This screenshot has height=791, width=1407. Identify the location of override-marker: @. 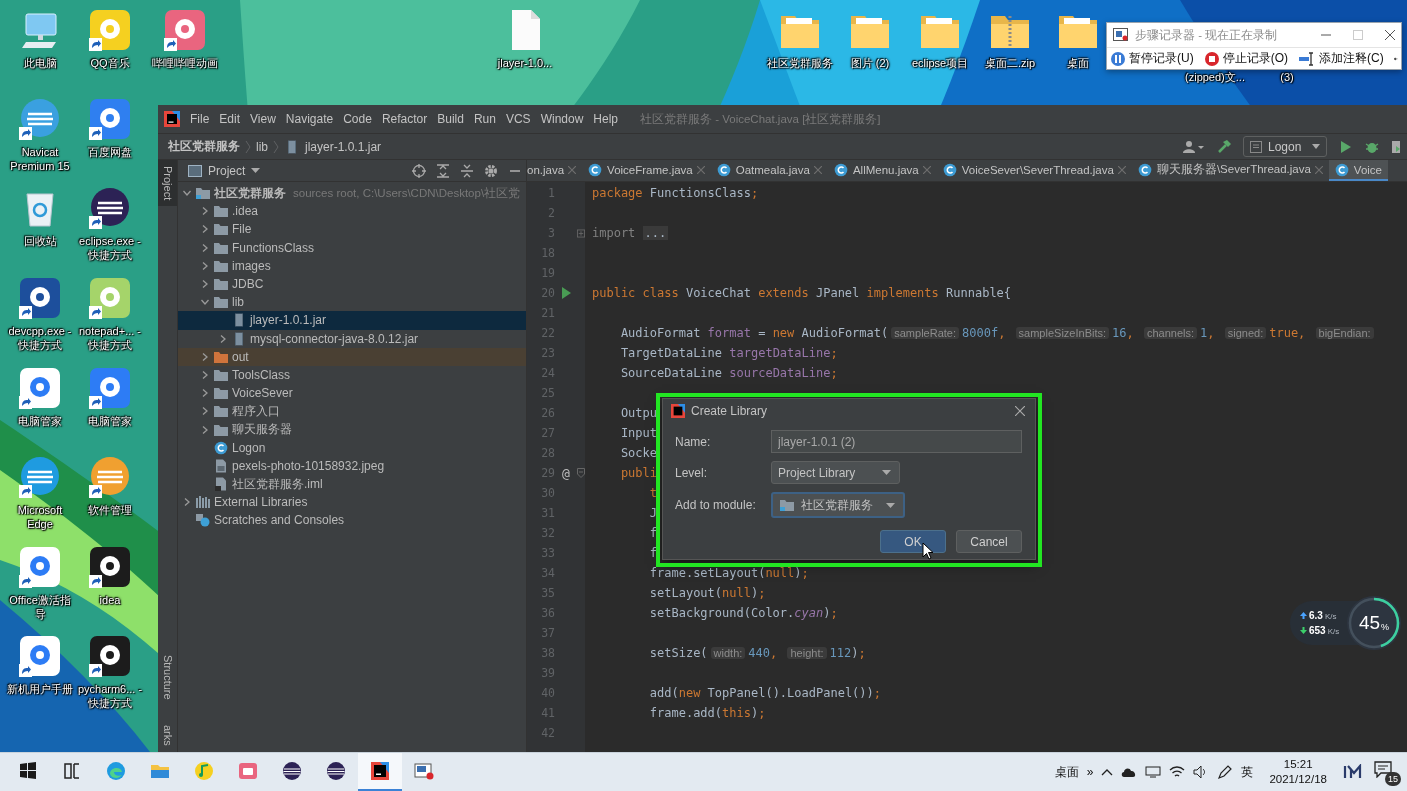
(566, 473).